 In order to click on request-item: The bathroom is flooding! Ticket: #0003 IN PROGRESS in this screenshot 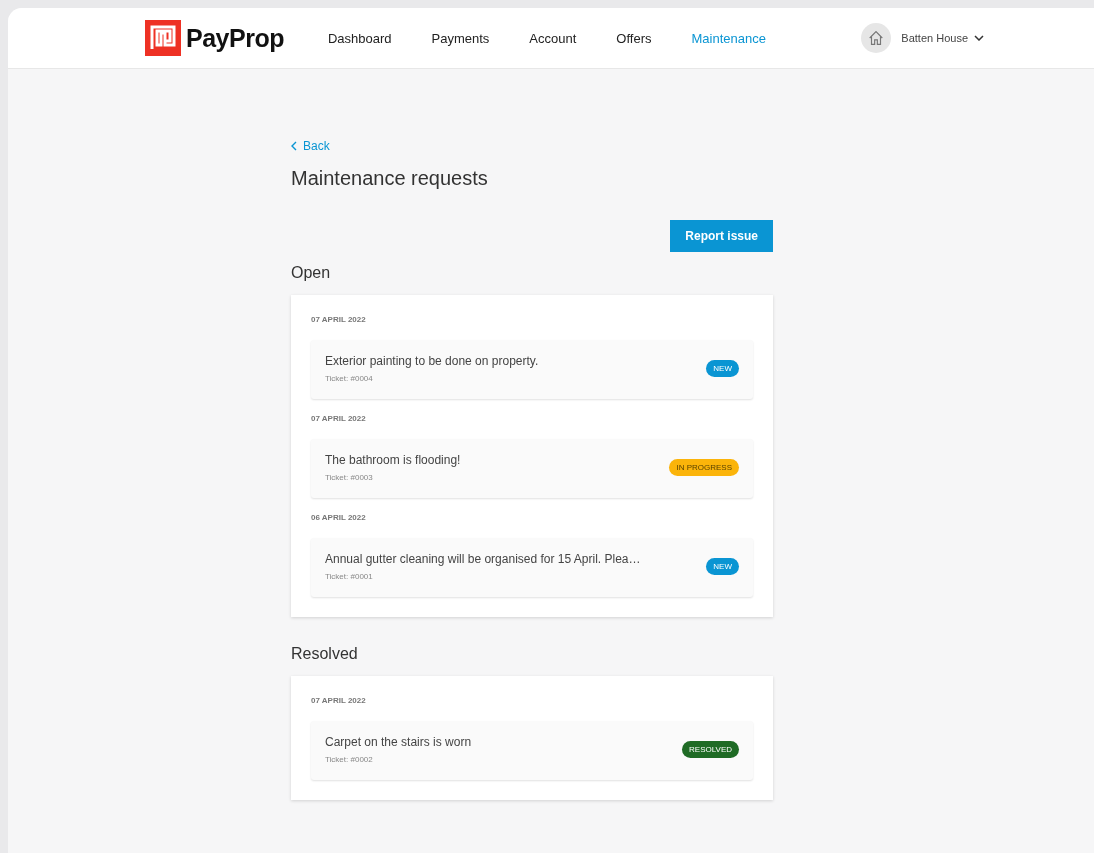, I will do `click(532, 468)`.